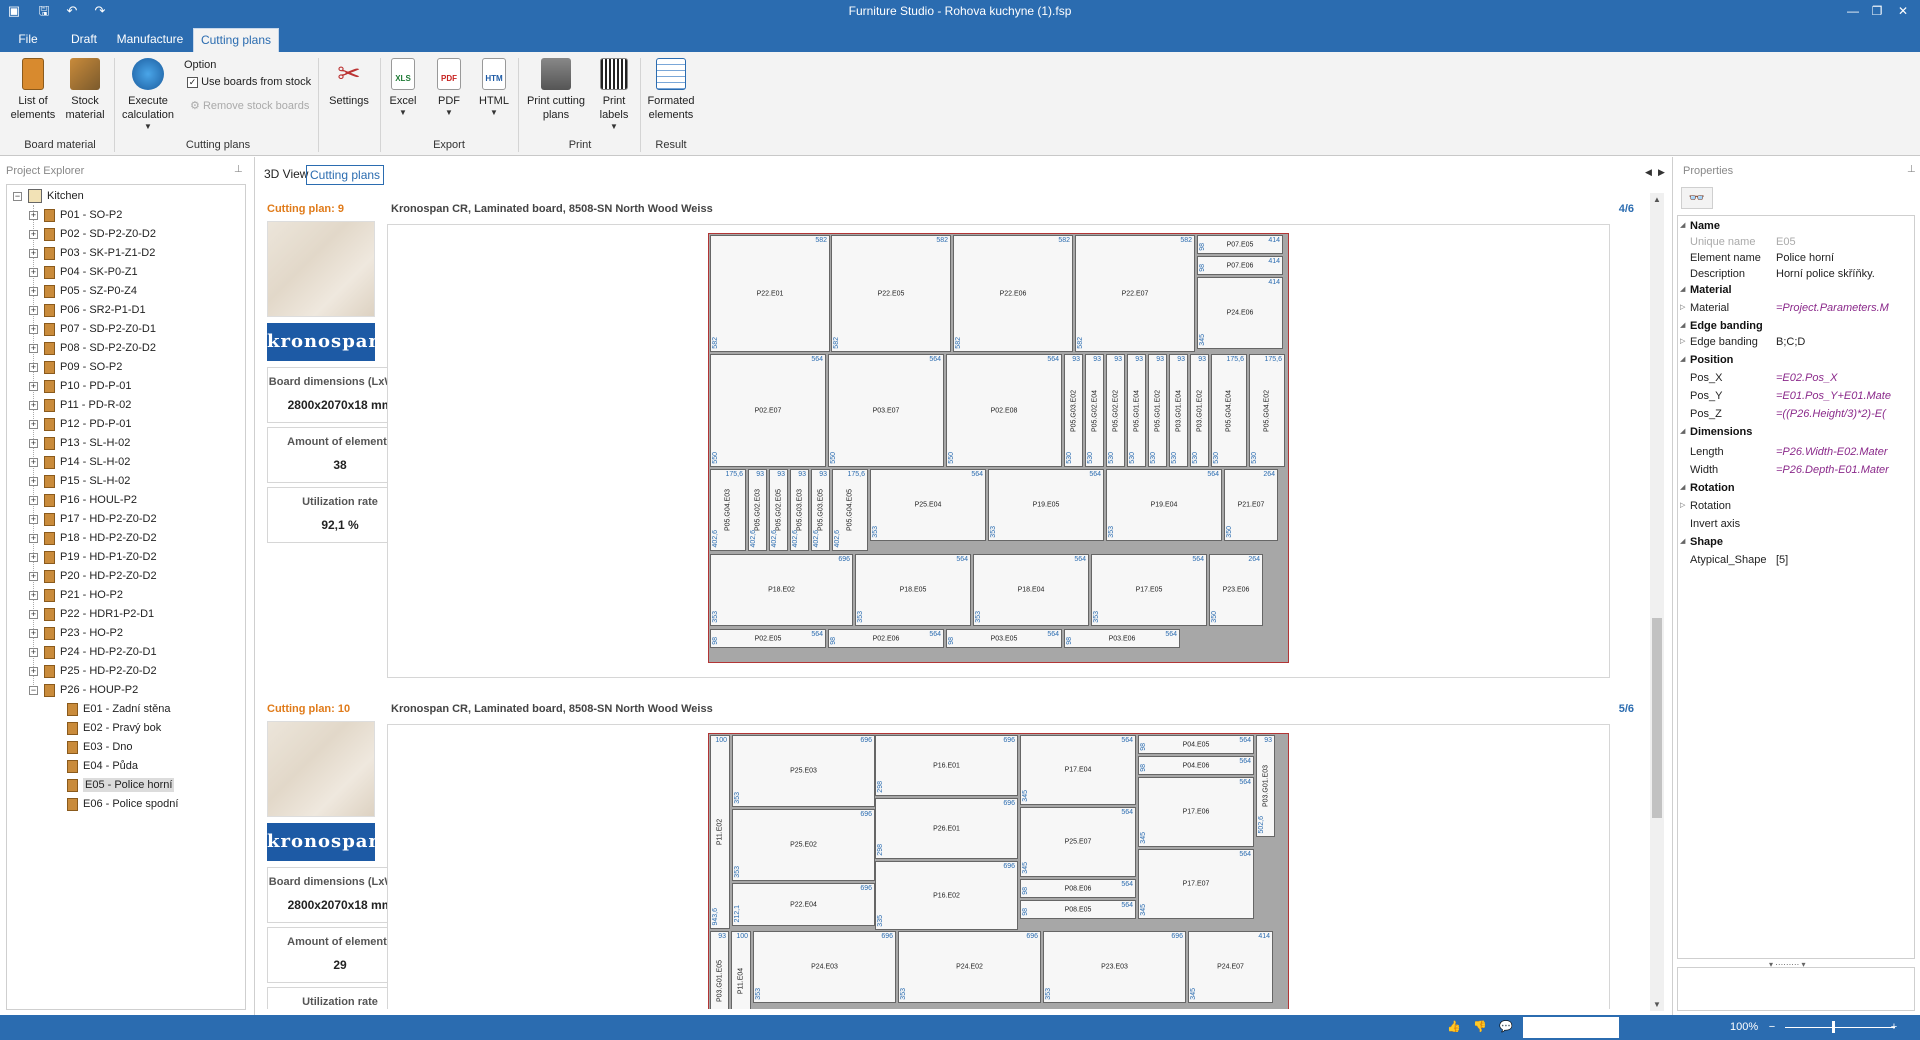  I want to click on cut-piece: P03.G01.E03 93 502,6, so click(1265, 786).